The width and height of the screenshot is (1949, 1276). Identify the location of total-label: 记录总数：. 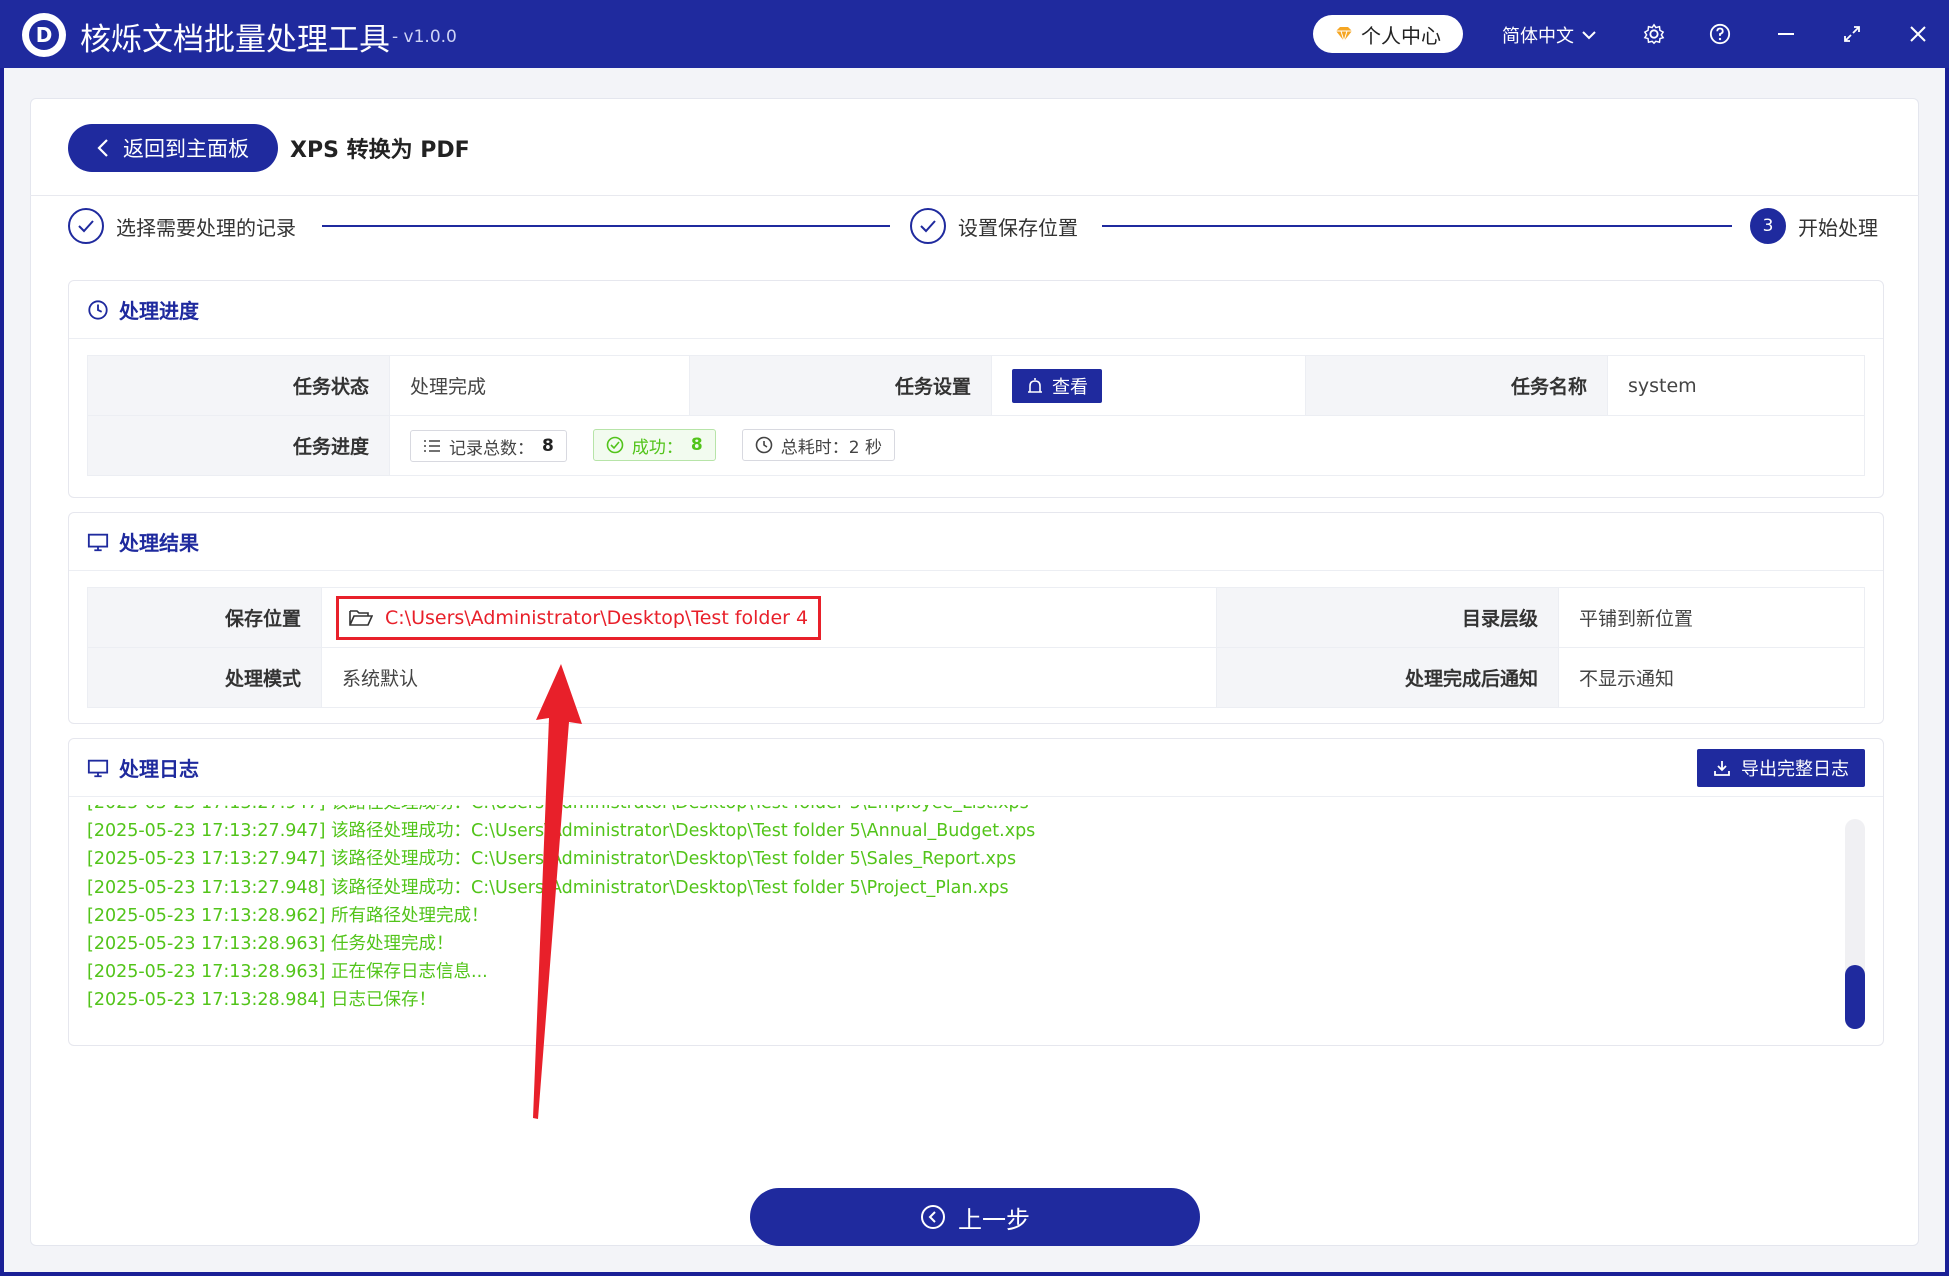
(491, 448).